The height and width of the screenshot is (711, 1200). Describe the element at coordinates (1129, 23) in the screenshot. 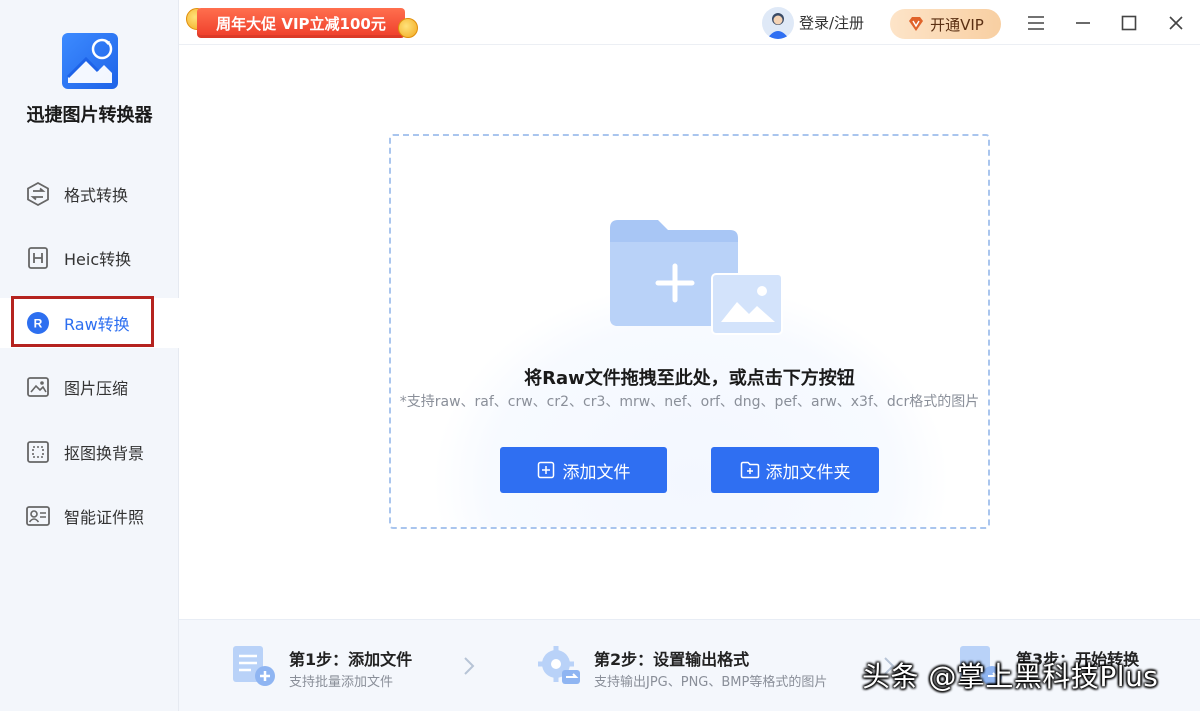

I see `maximize-icon` at that location.